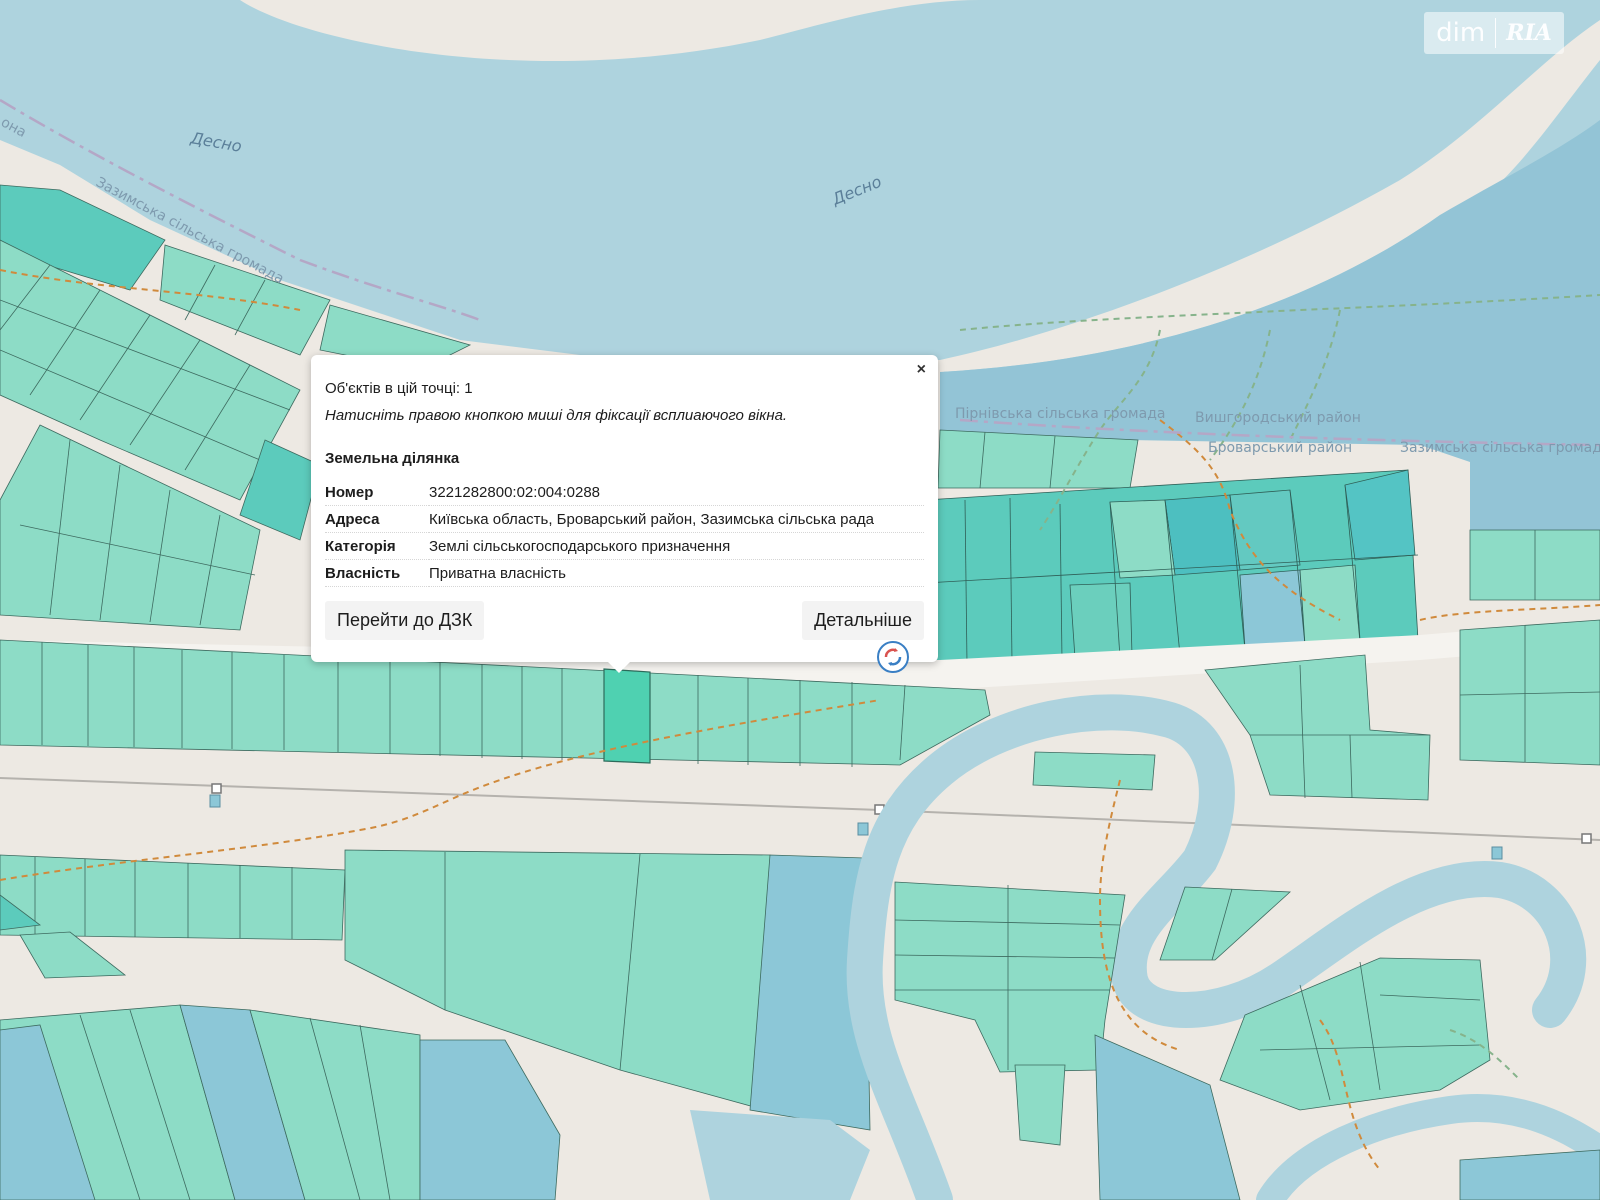 This screenshot has height=1200, width=1600. I want to click on attr-value-category: Землі сільськогосподарського призначення, so click(676, 546).